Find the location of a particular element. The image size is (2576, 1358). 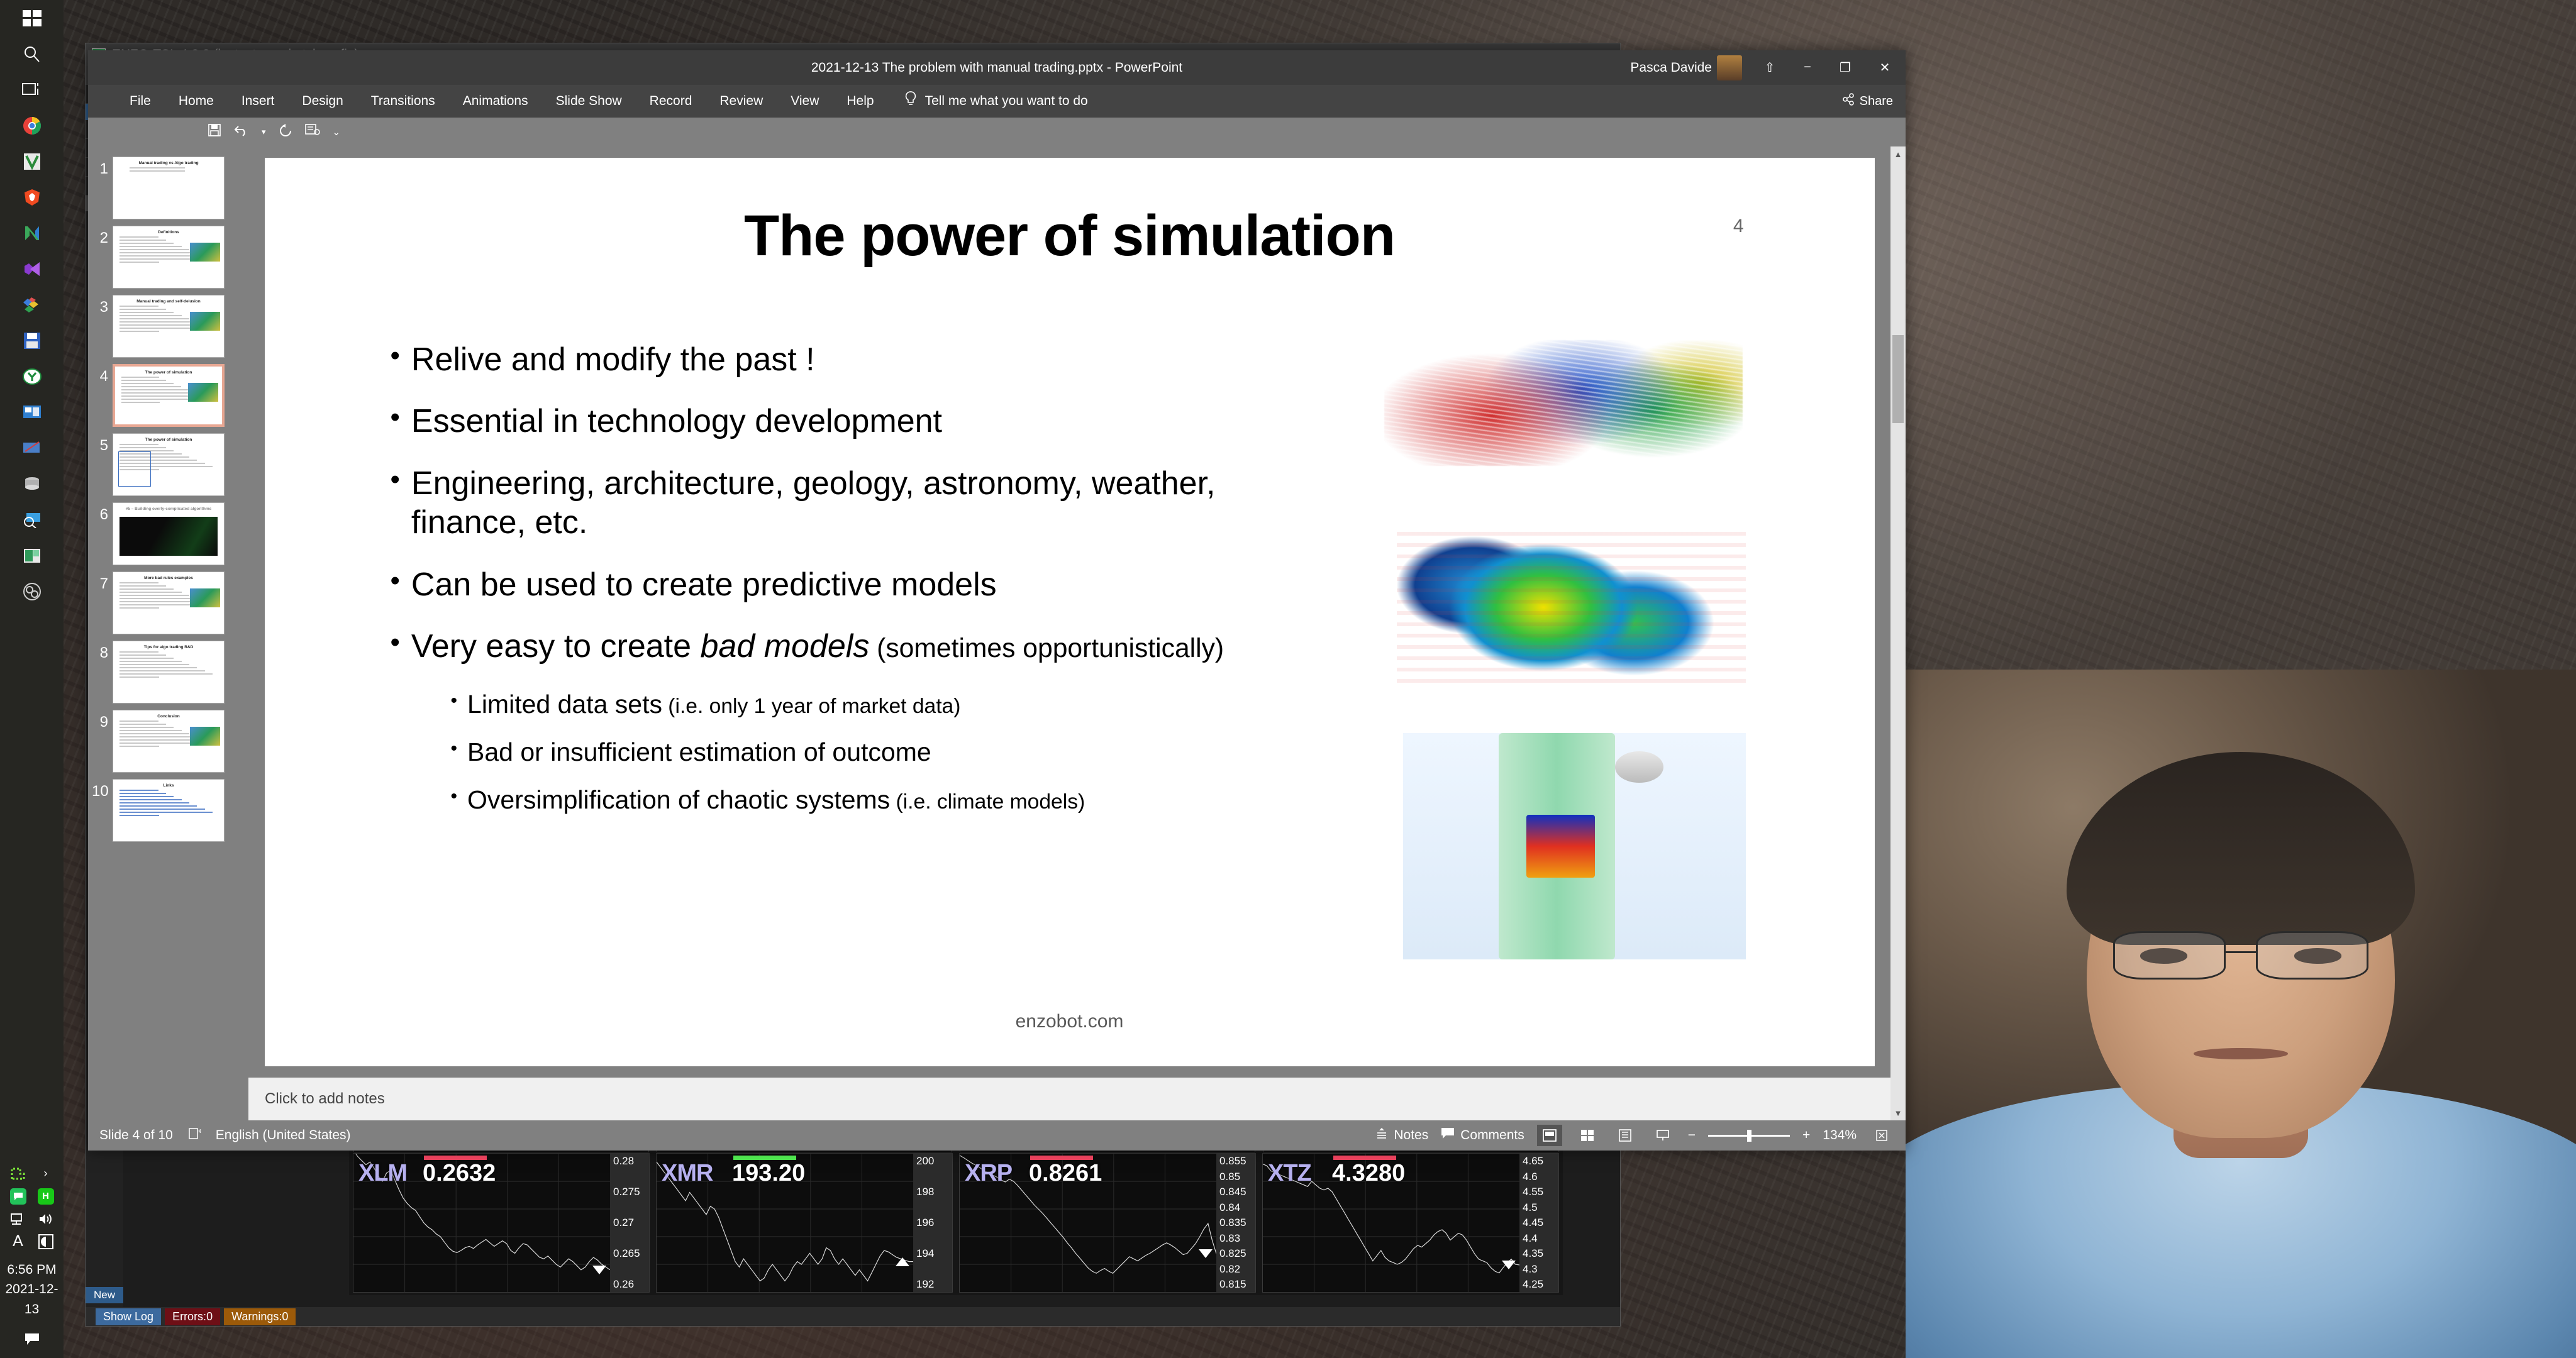

tray-h-icon: H is located at coordinates (45, 1196).